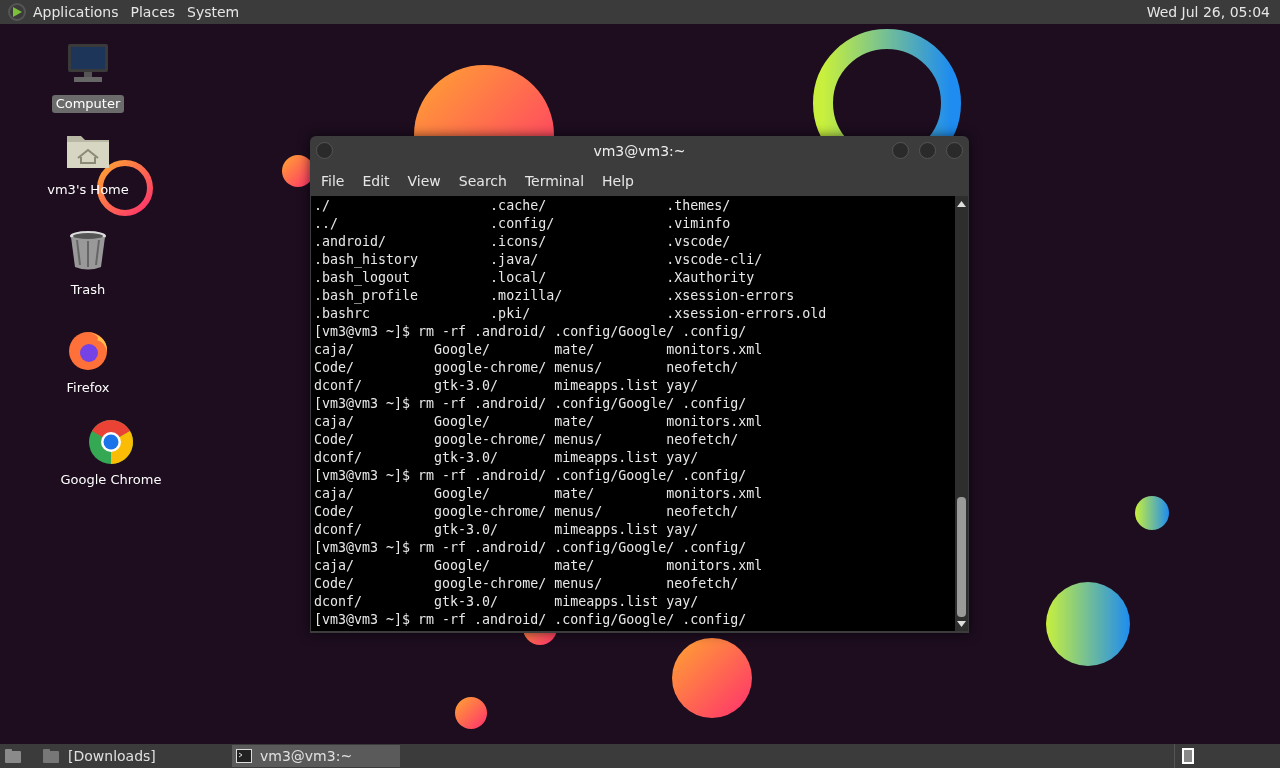 The width and height of the screenshot is (1280, 768). Describe the element at coordinates (482, 181) in the screenshot. I see `menu-item: Search` at that location.